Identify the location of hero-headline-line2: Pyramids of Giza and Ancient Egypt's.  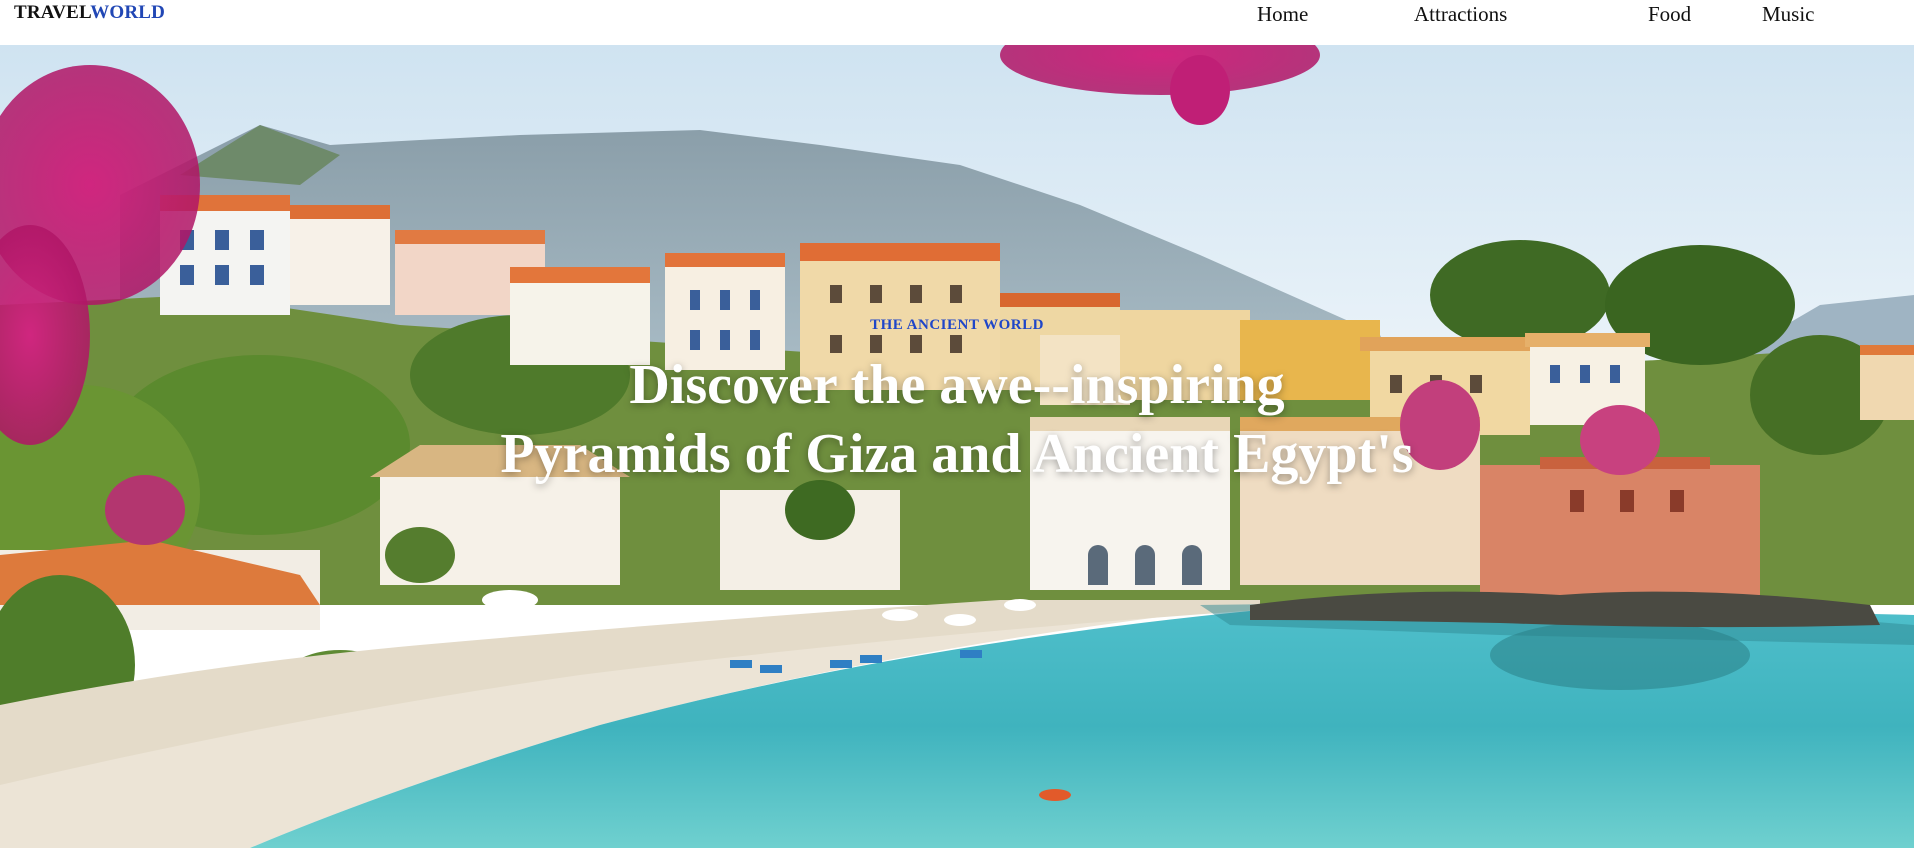
(957, 454).